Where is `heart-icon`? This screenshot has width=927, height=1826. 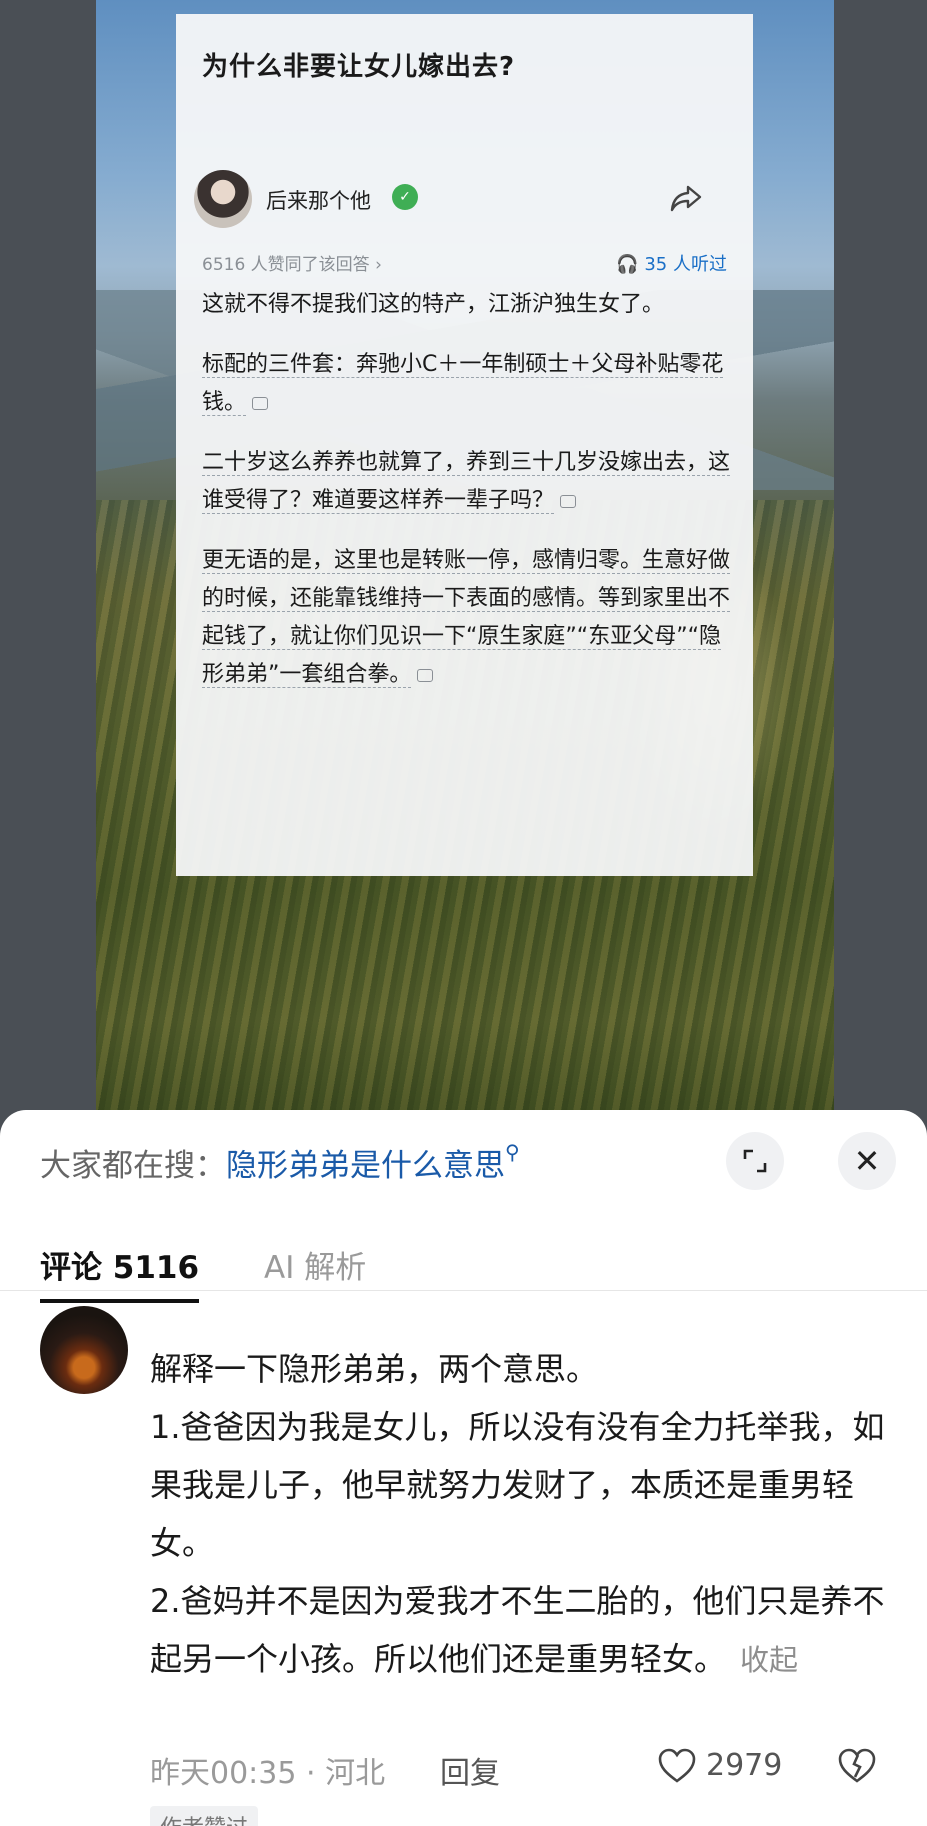 heart-icon is located at coordinates (677, 1766).